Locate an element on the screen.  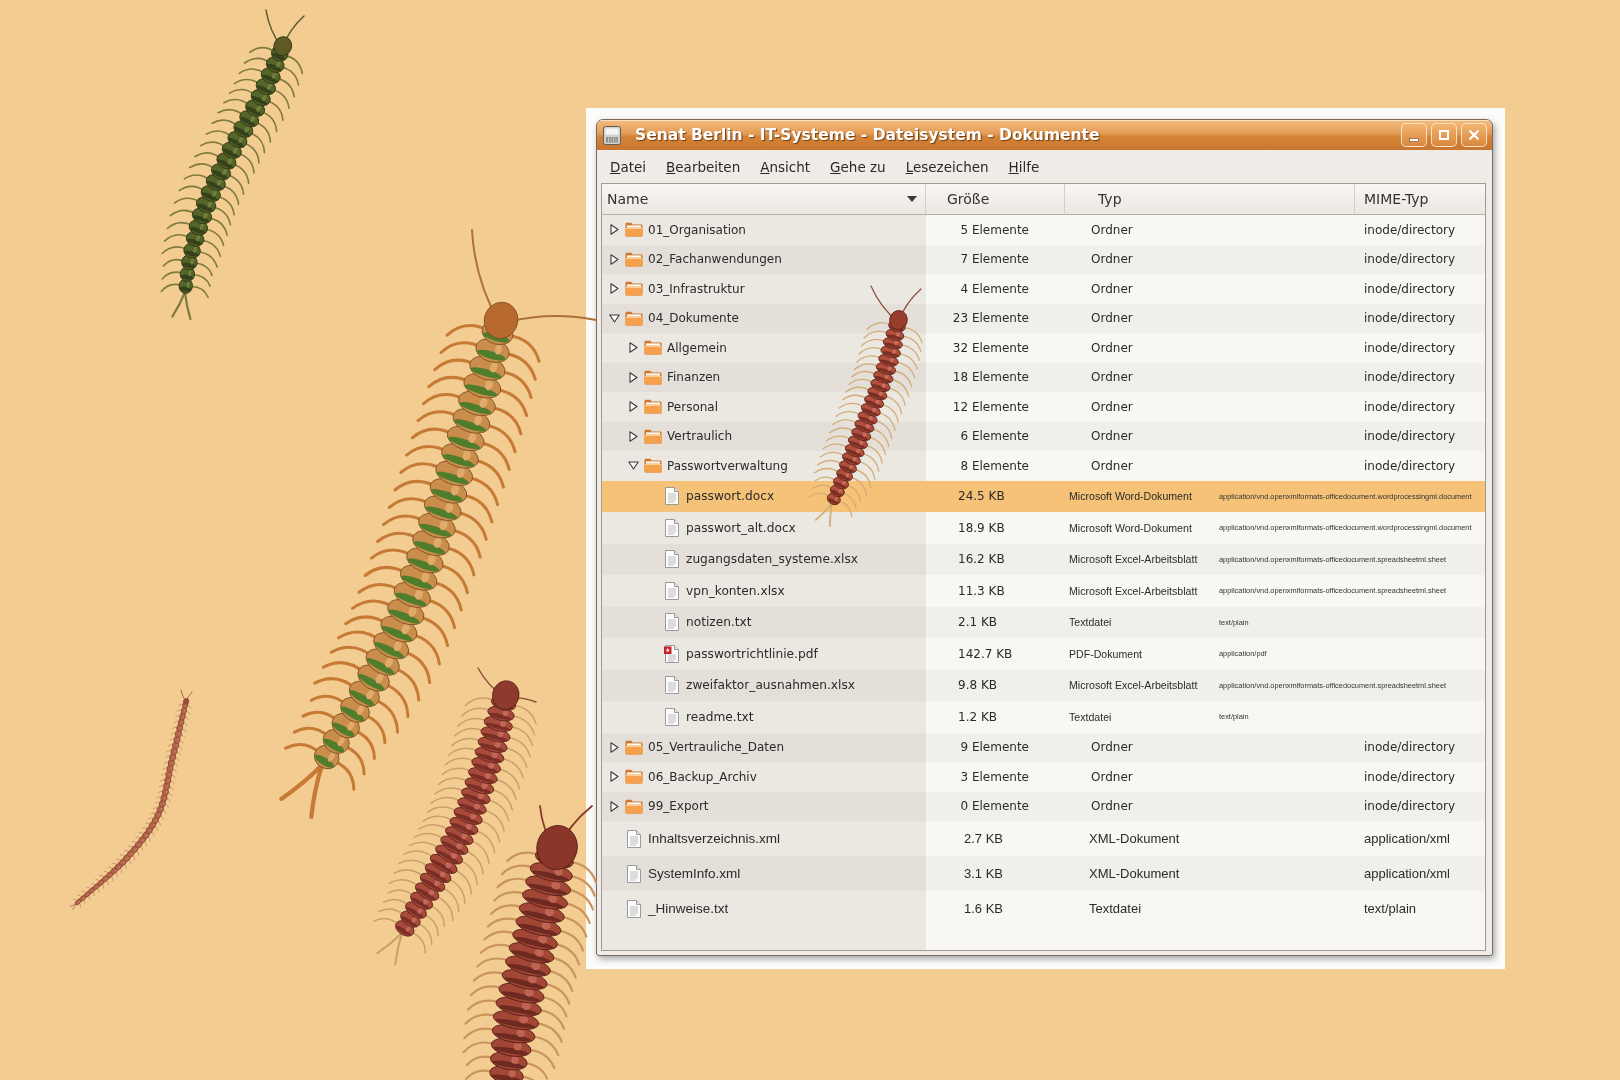
column-header: Typ is located at coordinates (1210, 199).